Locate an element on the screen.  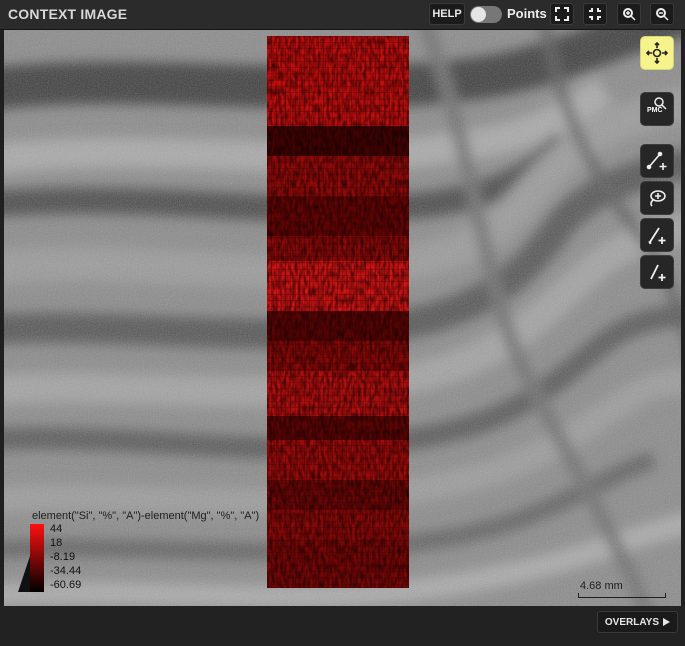
add-brush-alt-button is located at coordinates (657, 272).